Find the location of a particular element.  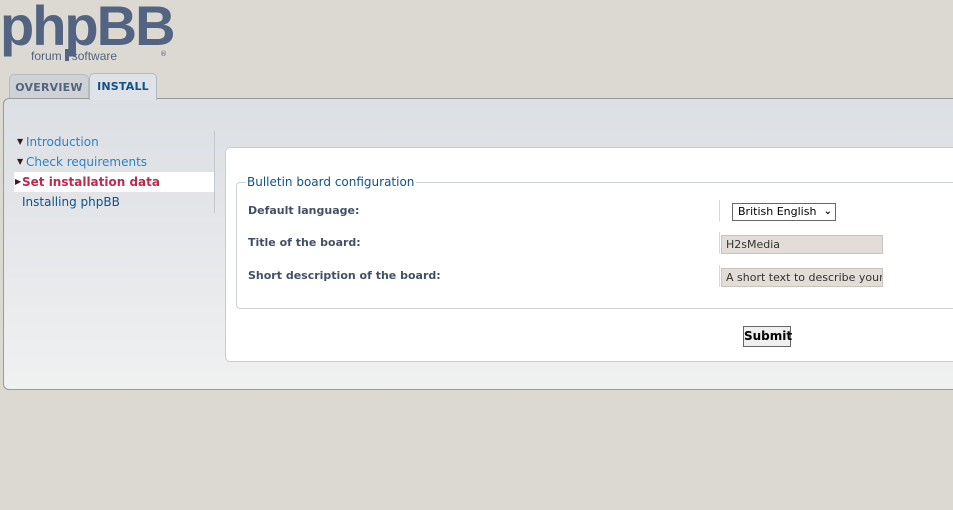

menu-item-installing-phpbb: Installing phpBB is located at coordinates (114, 202).